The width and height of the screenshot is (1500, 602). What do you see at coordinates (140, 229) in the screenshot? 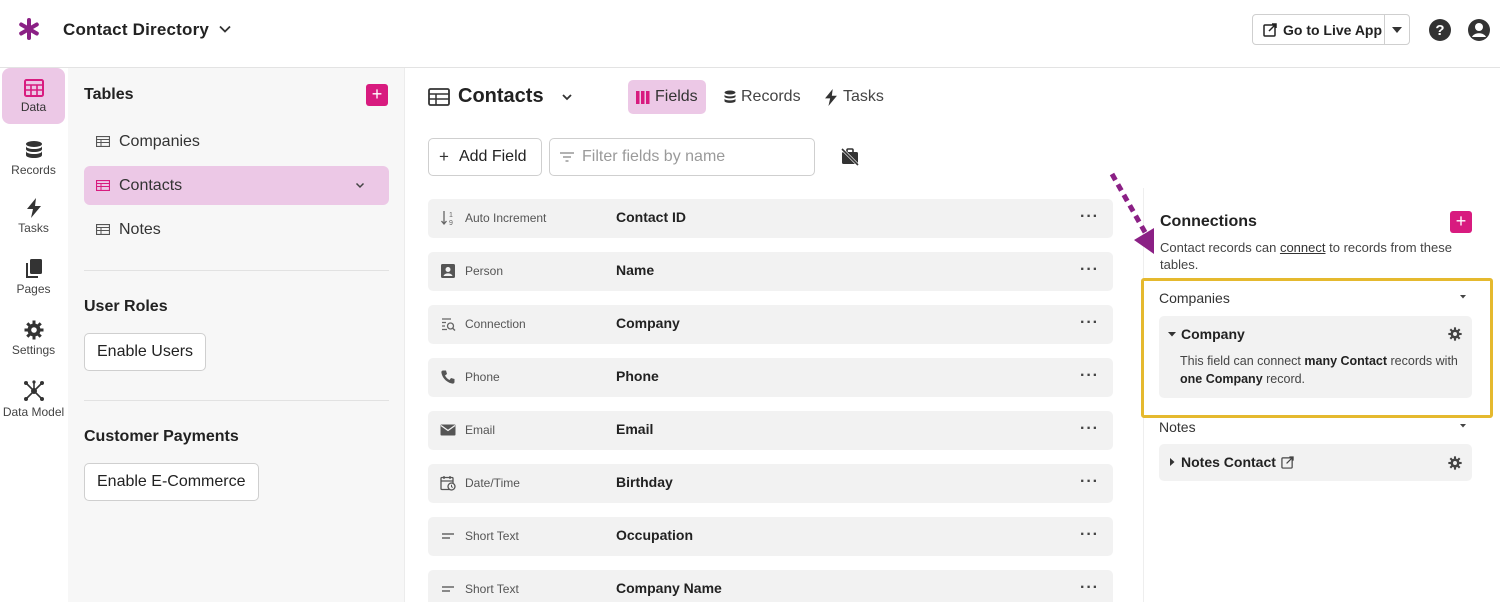
I see `table-item-label: Notes` at bounding box center [140, 229].